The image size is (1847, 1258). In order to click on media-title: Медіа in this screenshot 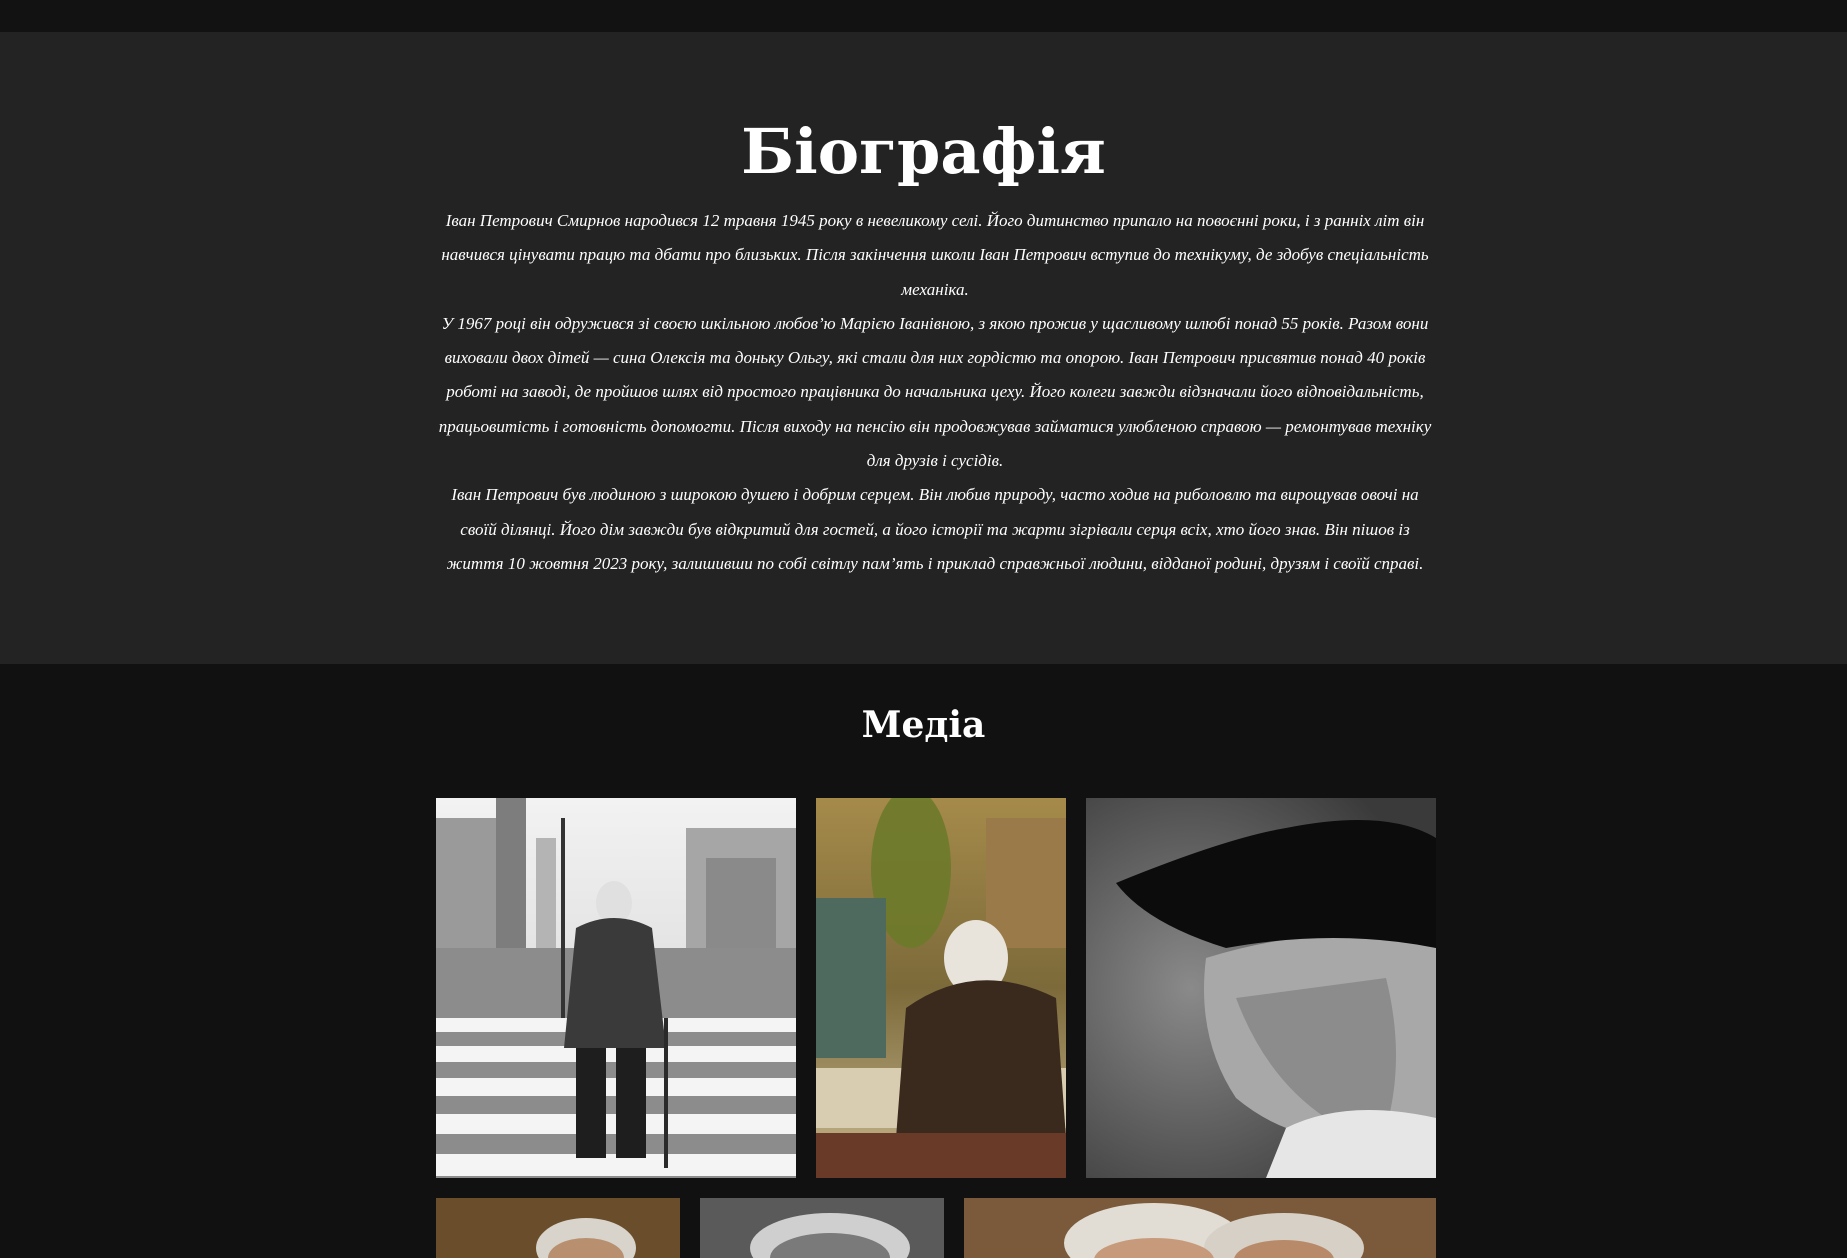, I will do `click(923, 725)`.